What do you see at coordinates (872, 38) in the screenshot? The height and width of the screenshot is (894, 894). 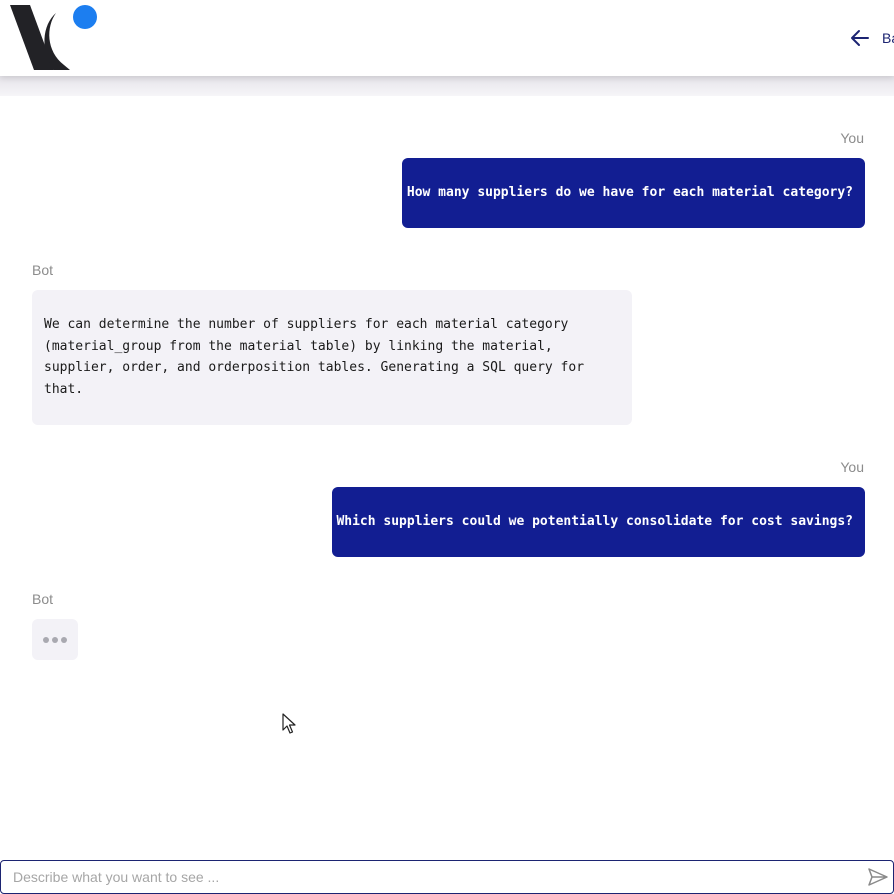 I see `back-link: Back` at bounding box center [872, 38].